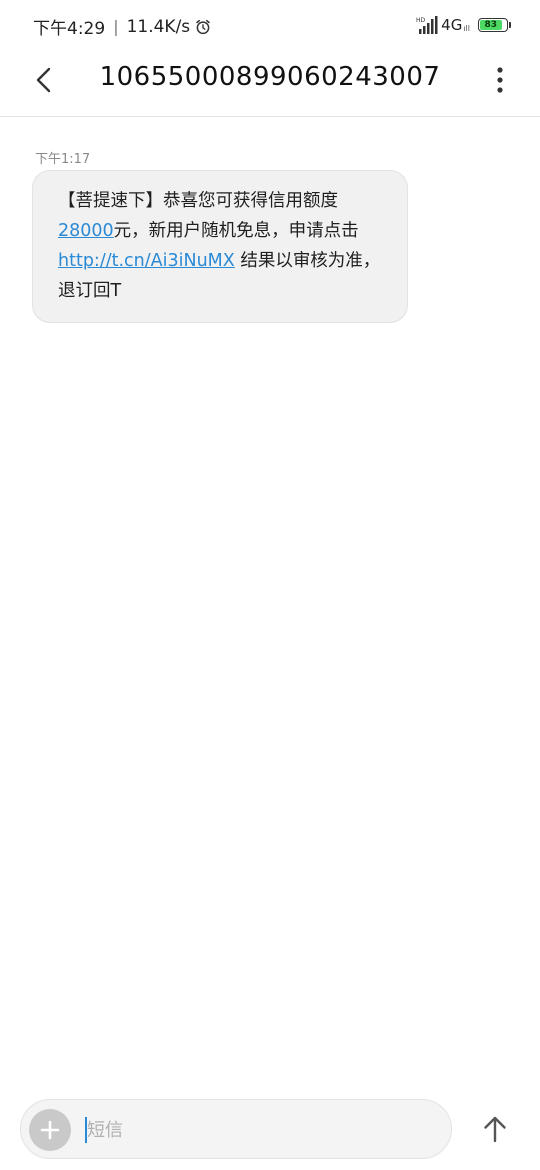  What do you see at coordinates (270, 25) in the screenshot?
I see `status-bar: 下午4:29 | 11.4K/s HD 4G ıll 83` at bounding box center [270, 25].